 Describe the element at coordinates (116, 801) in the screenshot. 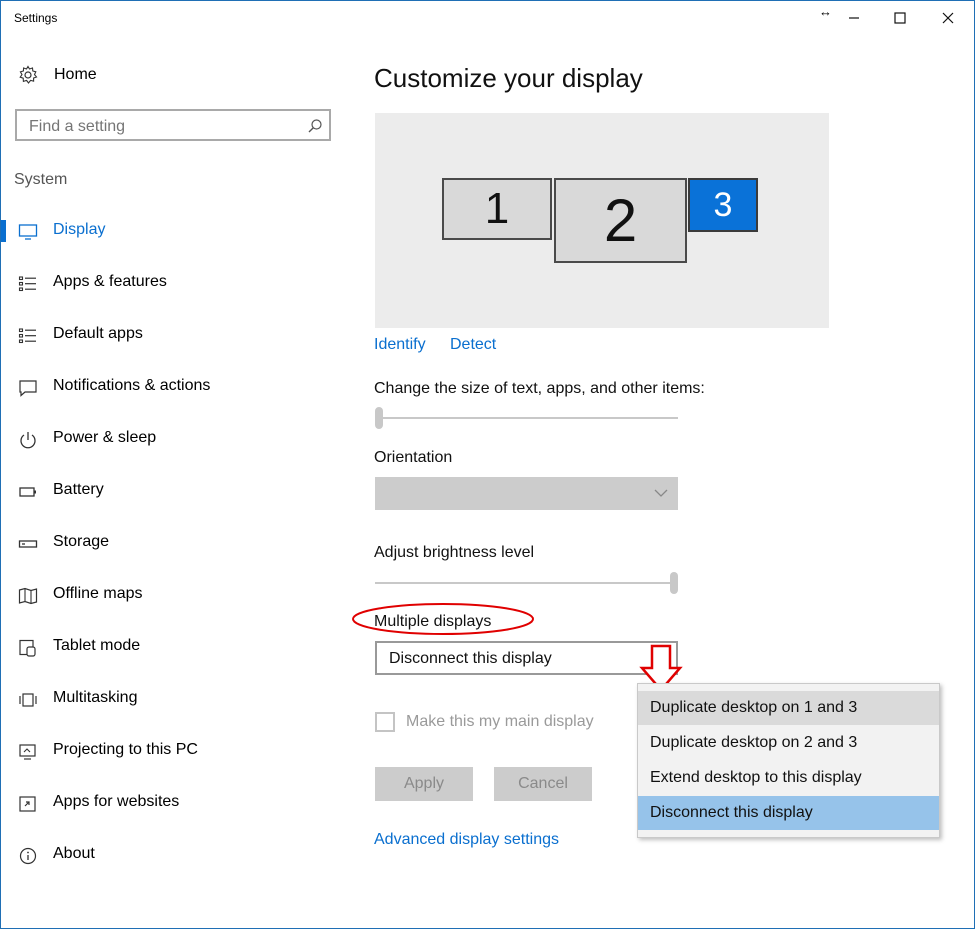

I see `sidebar-item-label: Apps for websites` at that location.